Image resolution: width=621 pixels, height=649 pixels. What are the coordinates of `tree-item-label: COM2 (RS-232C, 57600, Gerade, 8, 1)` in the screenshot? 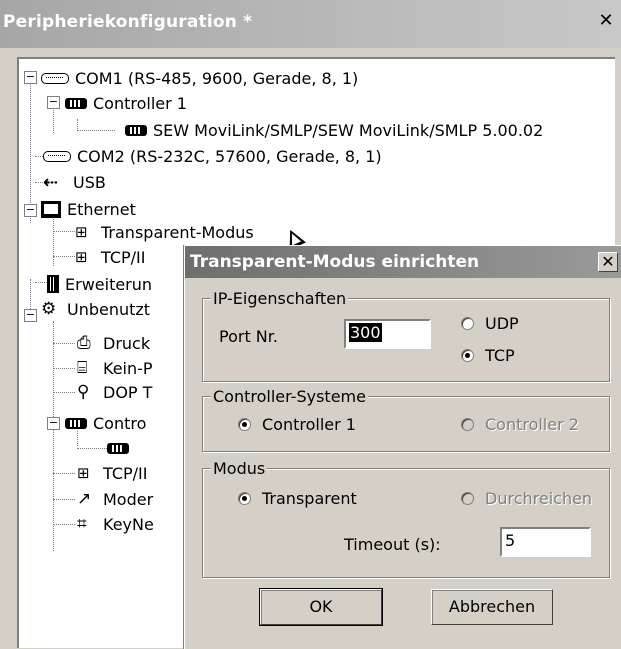 It's located at (229, 156).